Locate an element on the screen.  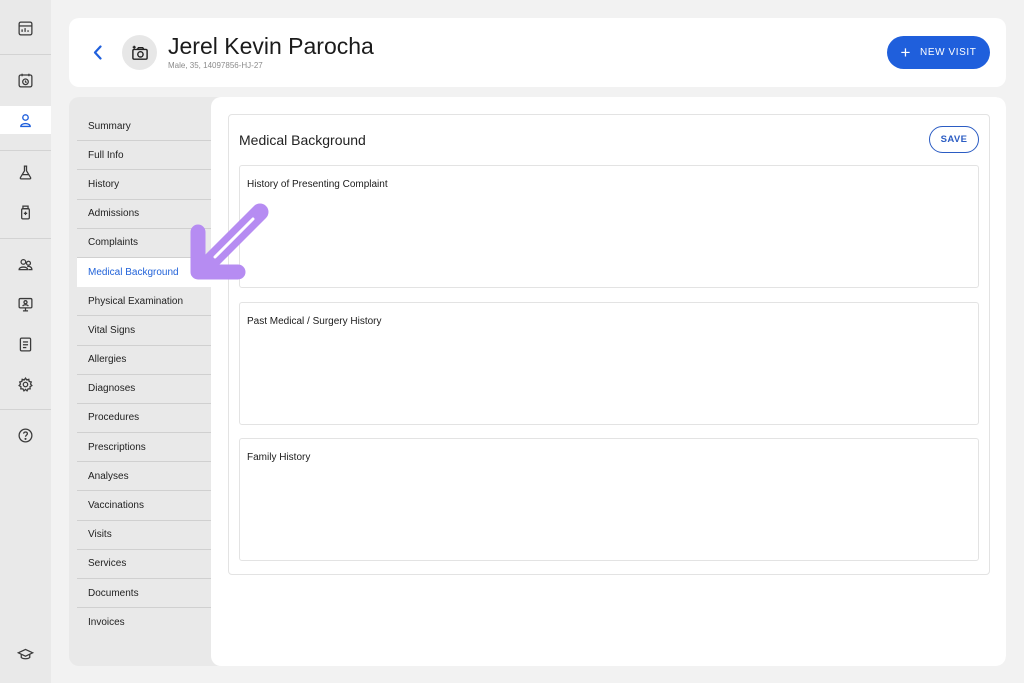
patient-meta: Male, 35, 14097856-HJ-27 is located at coordinates (215, 65).